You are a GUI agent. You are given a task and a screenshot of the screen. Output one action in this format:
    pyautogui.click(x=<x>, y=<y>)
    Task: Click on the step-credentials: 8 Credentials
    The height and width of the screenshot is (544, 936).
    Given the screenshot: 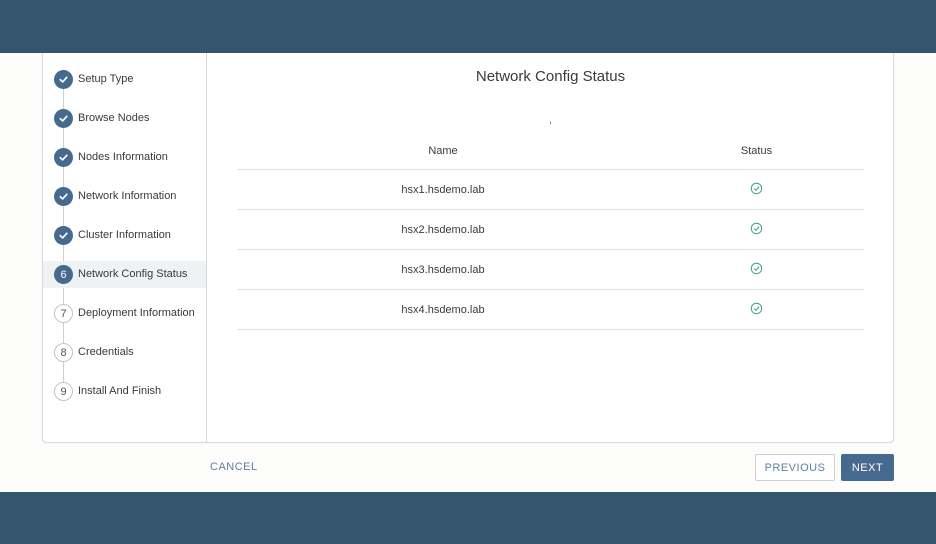 What is the action you would take?
    pyautogui.click(x=124, y=352)
    